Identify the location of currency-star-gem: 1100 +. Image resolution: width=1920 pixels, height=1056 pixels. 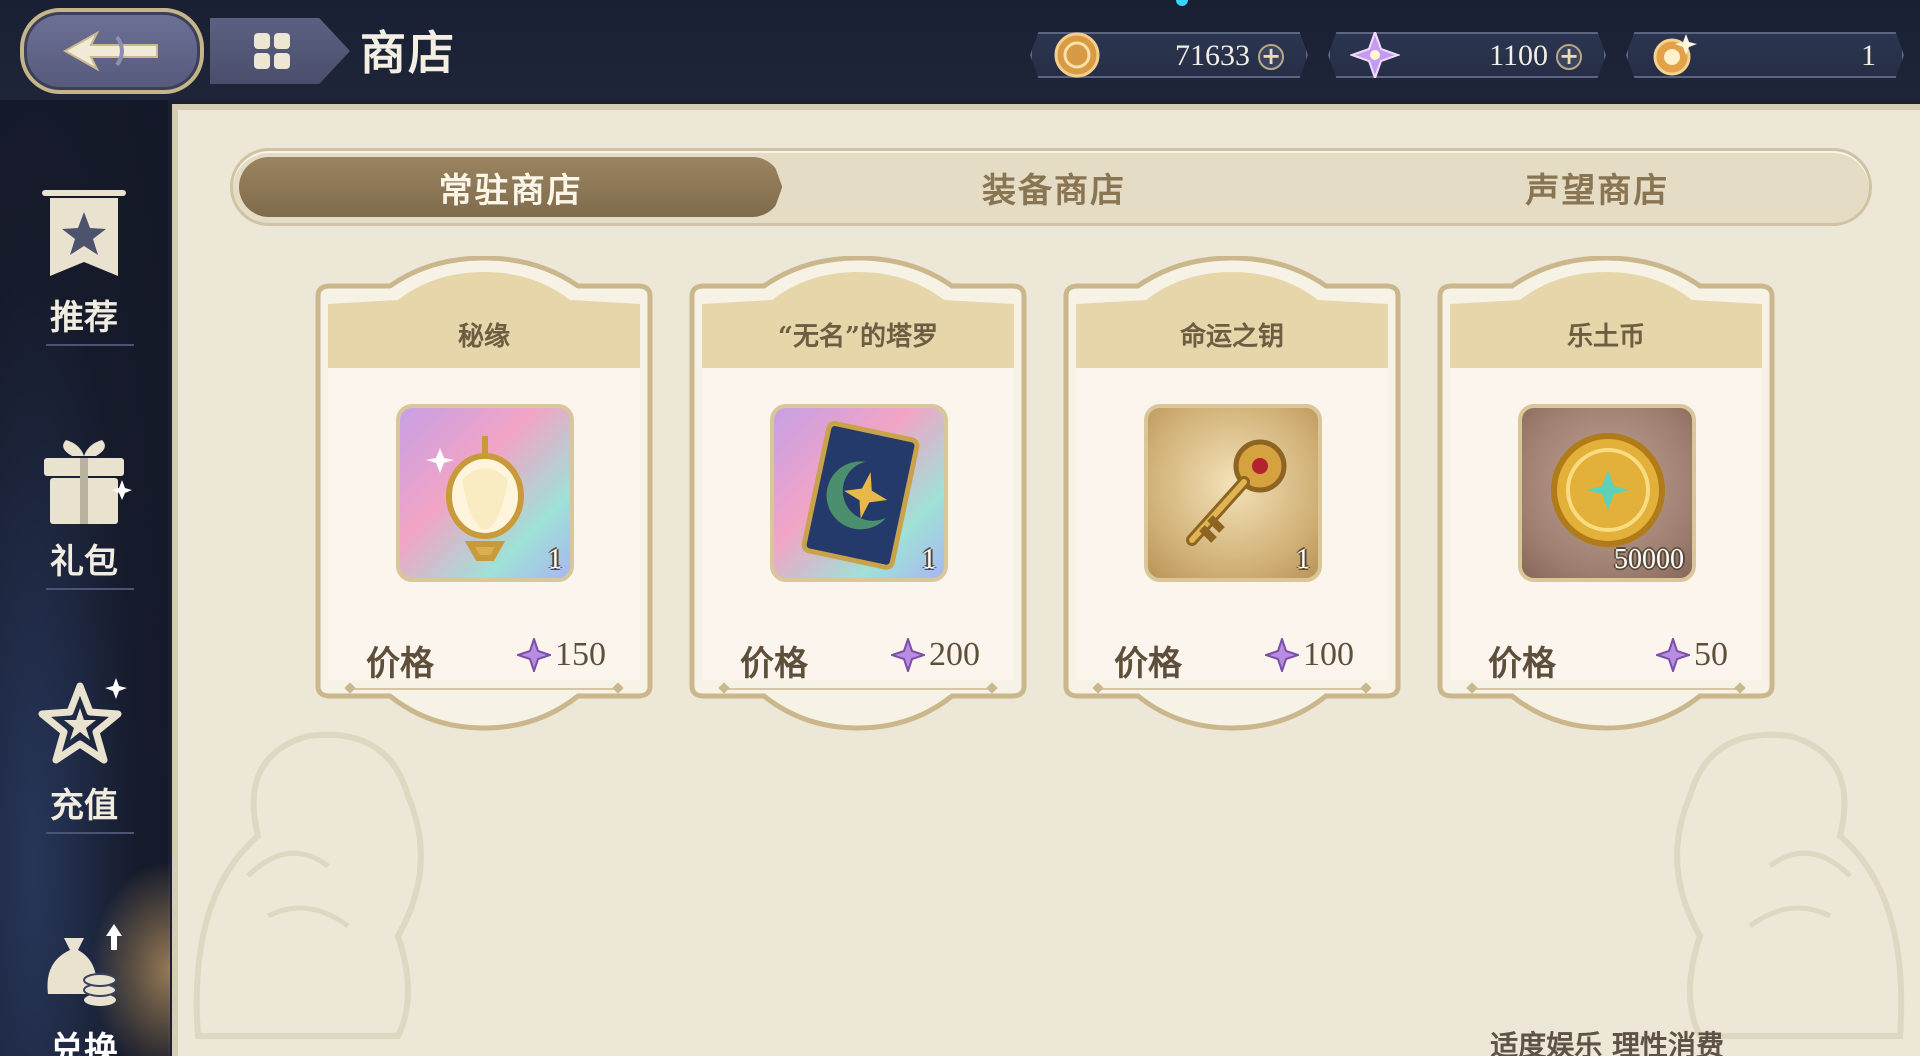
(1467, 55).